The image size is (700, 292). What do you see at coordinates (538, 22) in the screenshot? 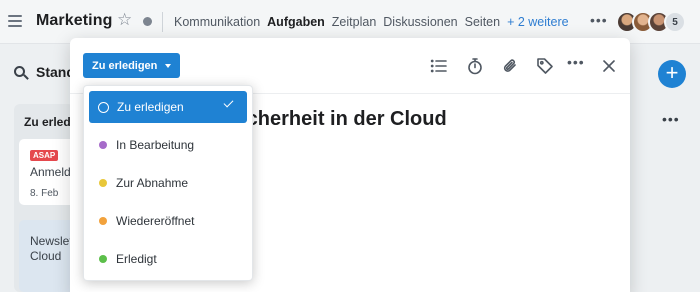
I see `more-tabs-link: + 2 weitere` at bounding box center [538, 22].